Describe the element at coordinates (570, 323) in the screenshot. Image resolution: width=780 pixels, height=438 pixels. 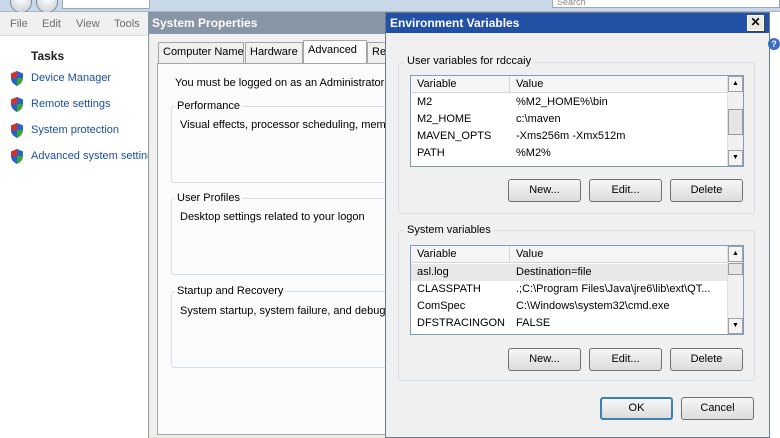
I see `table-row: DFSTRACINGON FALSE` at that location.